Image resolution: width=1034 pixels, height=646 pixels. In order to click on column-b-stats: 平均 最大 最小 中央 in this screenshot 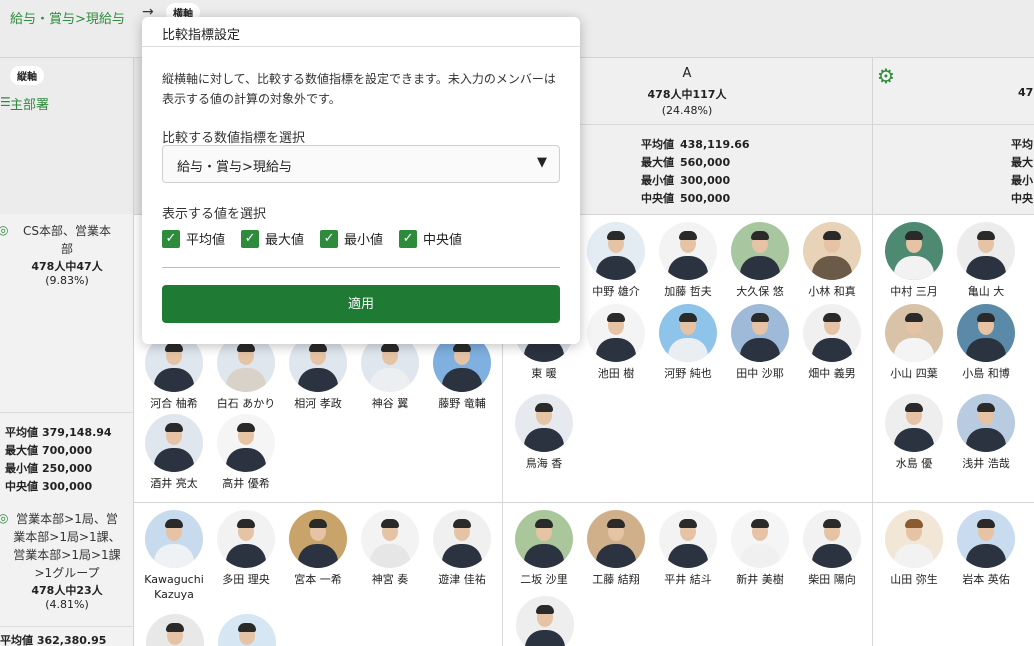, I will do `click(1022, 171)`.